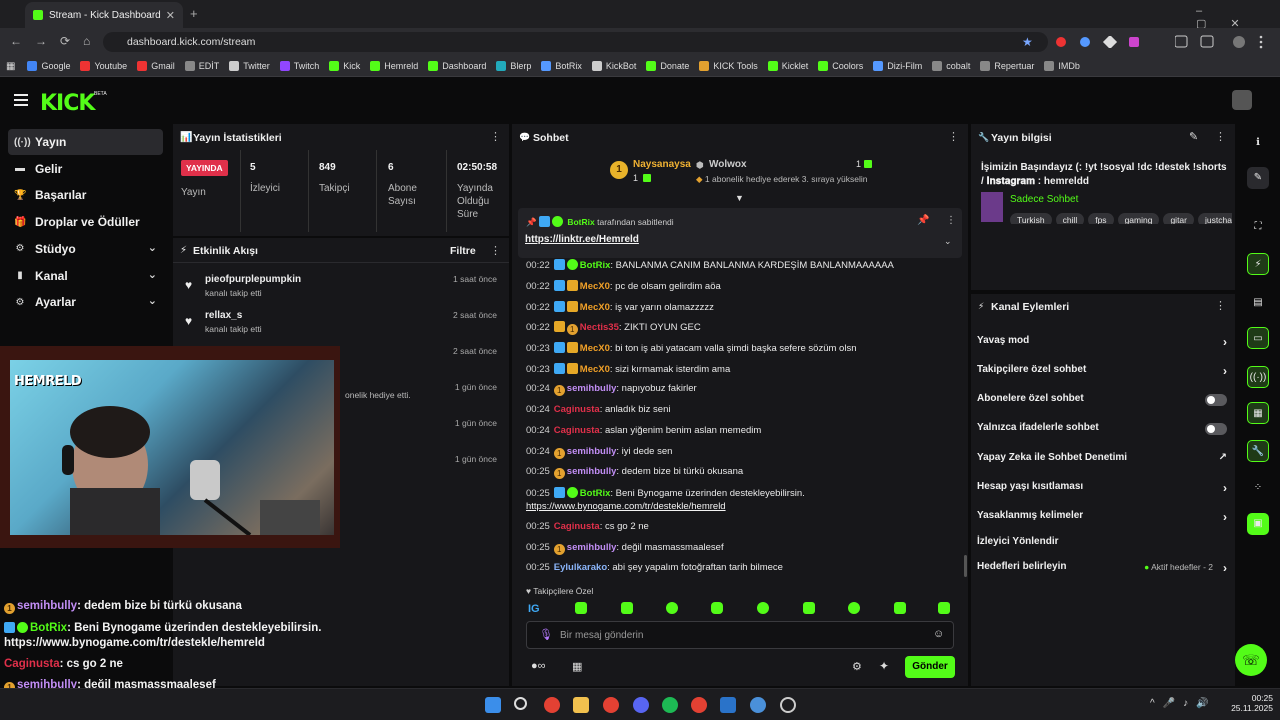 Image resolution: width=1280 pixels, height=720 pixels. Describe the element at coordinates (930, 667) in the screenshot. I see `send-button: Gönder` at that location.